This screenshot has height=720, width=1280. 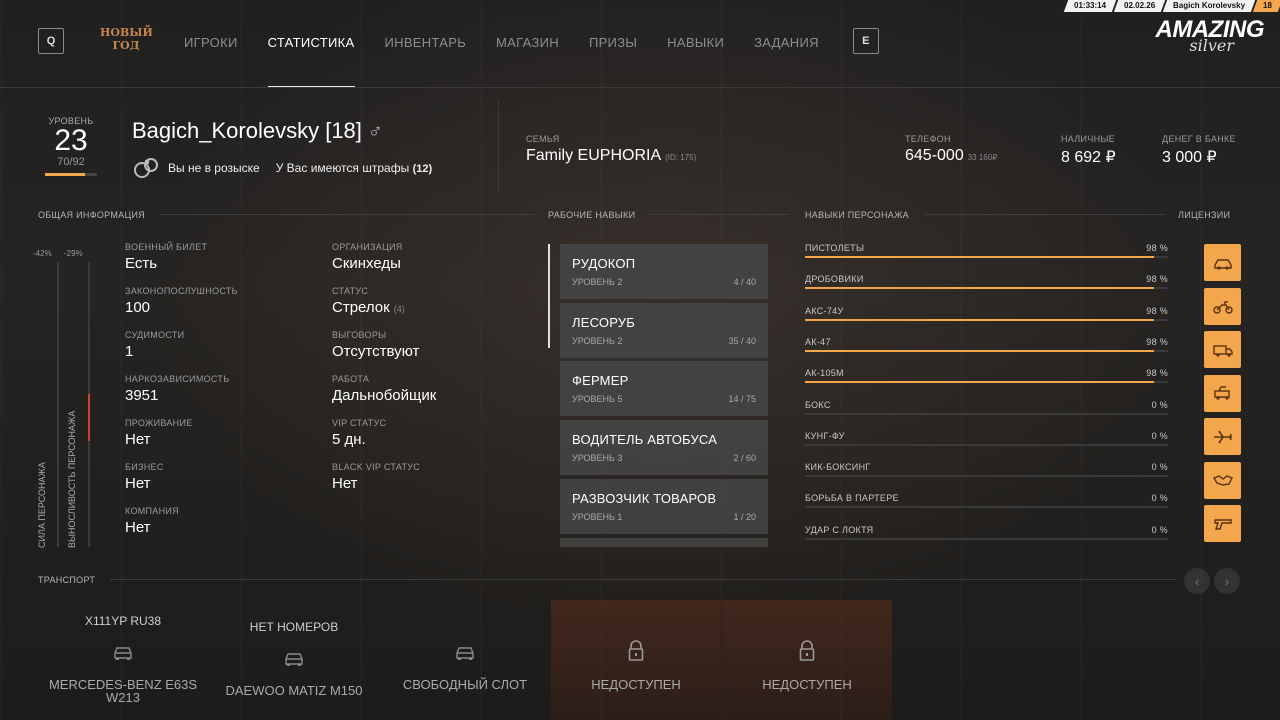 What do you see at coordinates (865, 41) in the screenshot?
I see `next-tab-key: E` at bounding box center [865, 41].